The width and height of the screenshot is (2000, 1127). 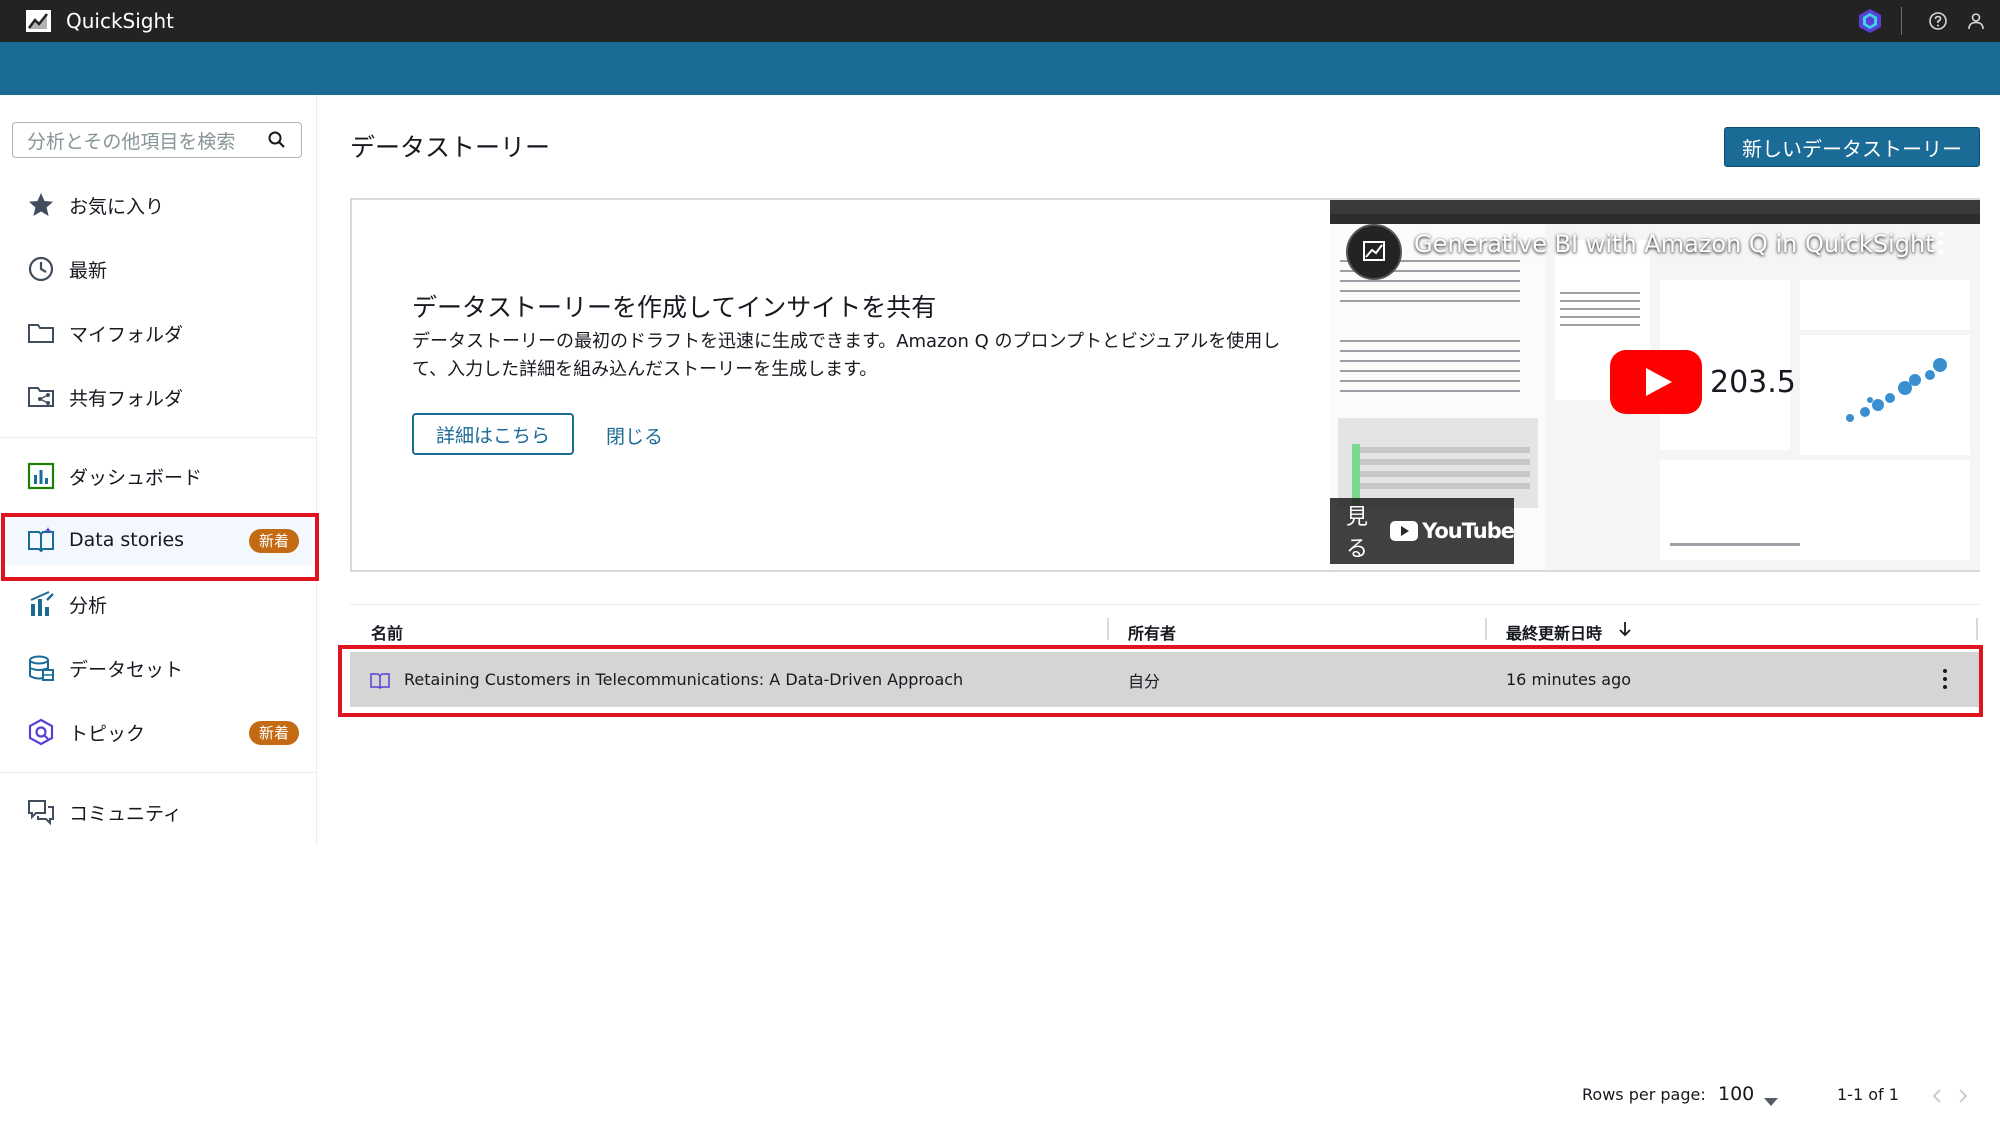 I want to click on highlight-box-story-row, so click(x=1160, y=681).